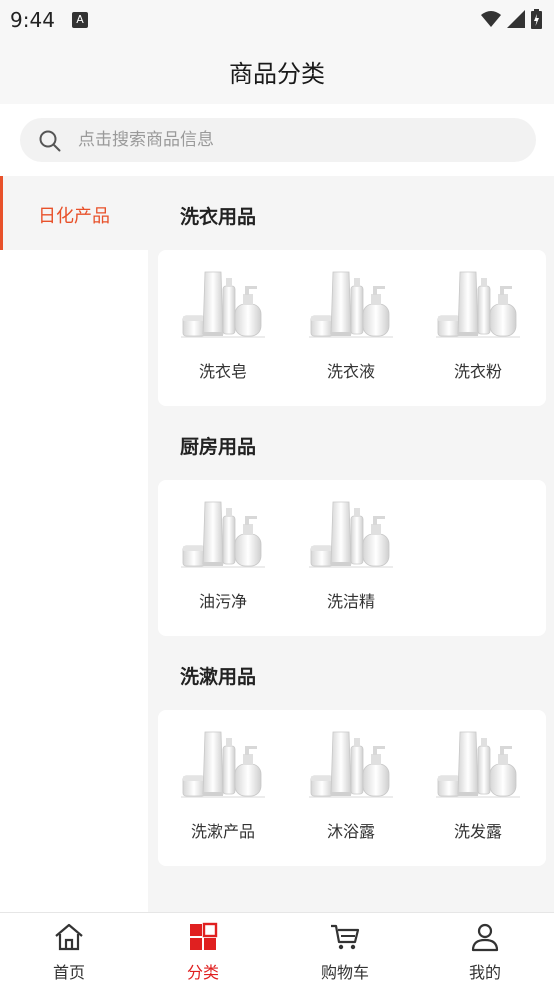 The width and height of the screenshot is (554, 986). I want to click on search-box, so click(278, 140).